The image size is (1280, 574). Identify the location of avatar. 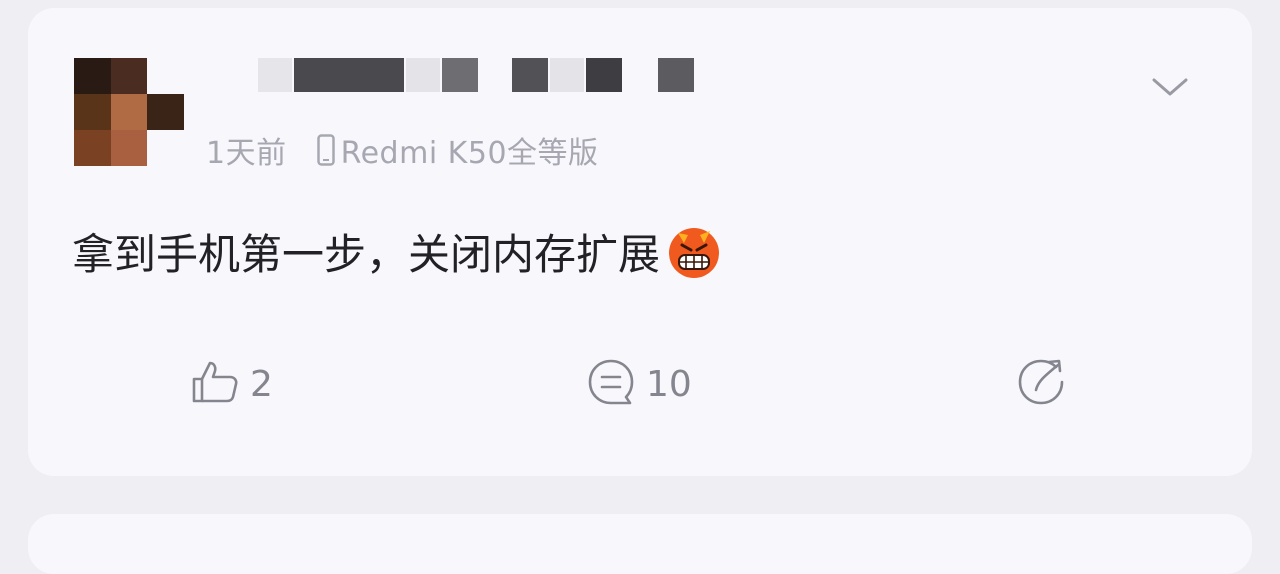
(129, 112).